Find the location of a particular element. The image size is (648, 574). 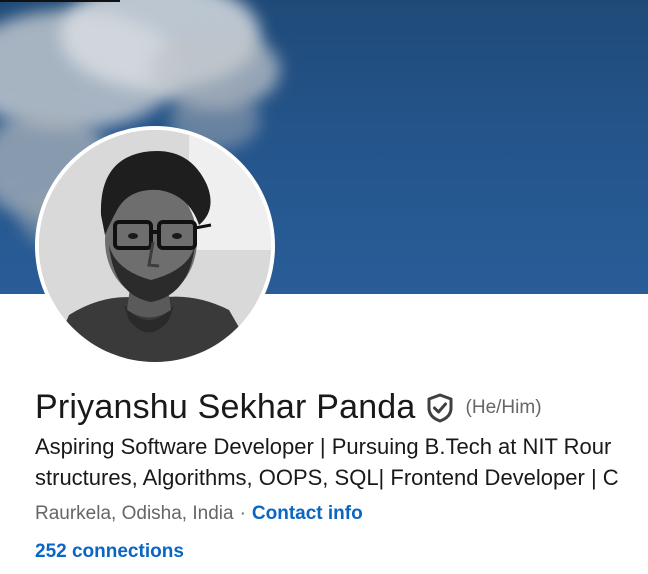

cover-edge-line is located at coordinates (60, 1).